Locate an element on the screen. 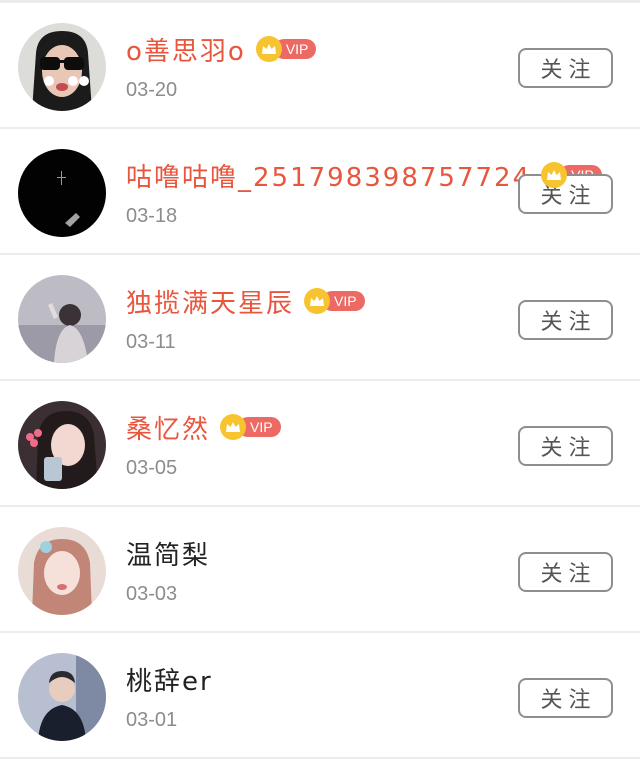 Image resolution: width=640 pixels, height=772 pixels. user-name: 独揽满天星辰 is located at coordinates (210, 301).